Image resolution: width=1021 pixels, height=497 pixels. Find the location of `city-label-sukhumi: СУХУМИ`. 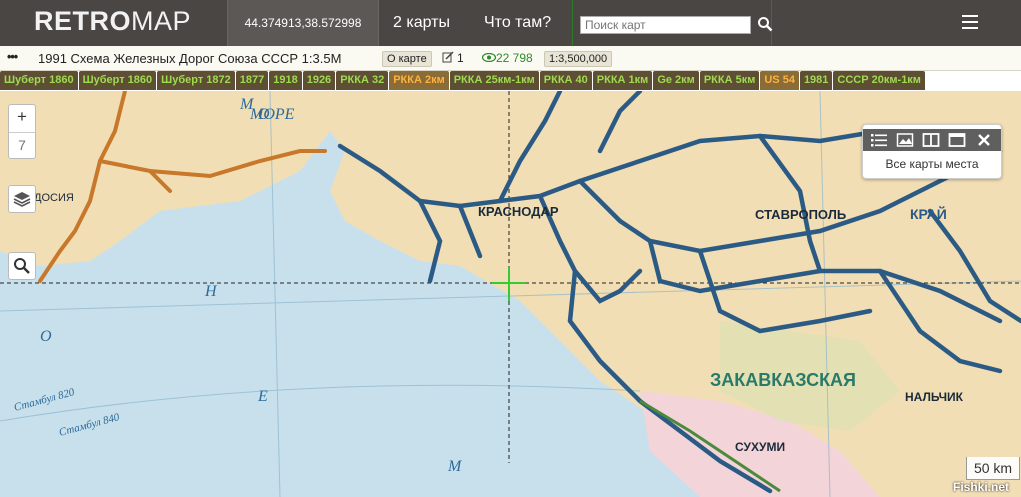

city-label-sukhumi: СУХУМИ is located at coordinates (760, 447).